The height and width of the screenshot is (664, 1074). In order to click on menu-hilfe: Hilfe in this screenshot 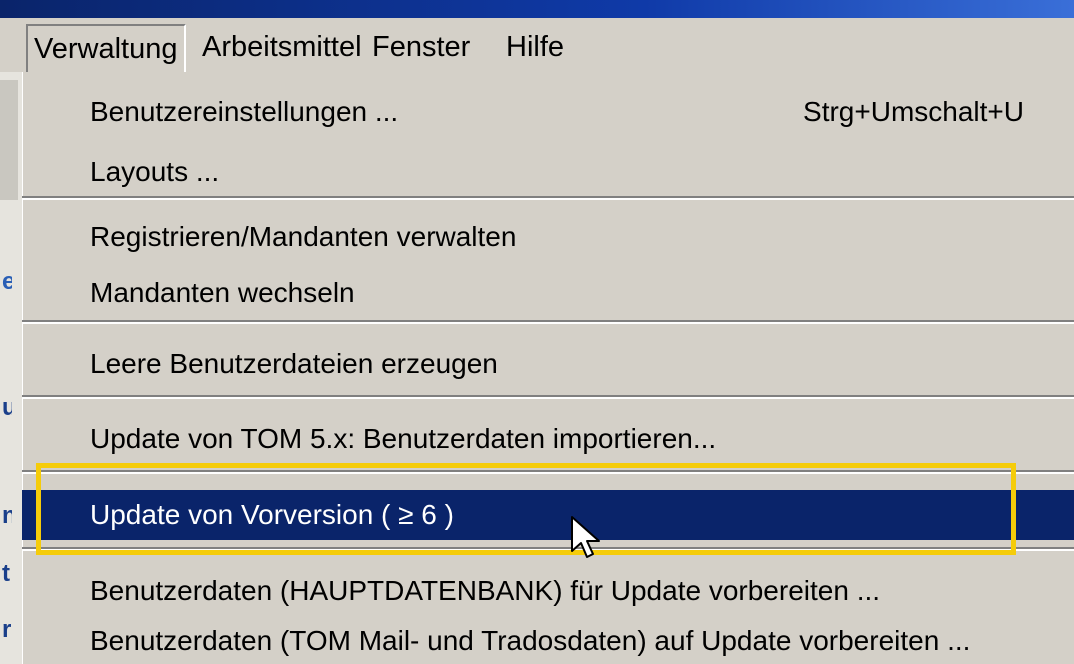, I will do `click(535, 47)`.